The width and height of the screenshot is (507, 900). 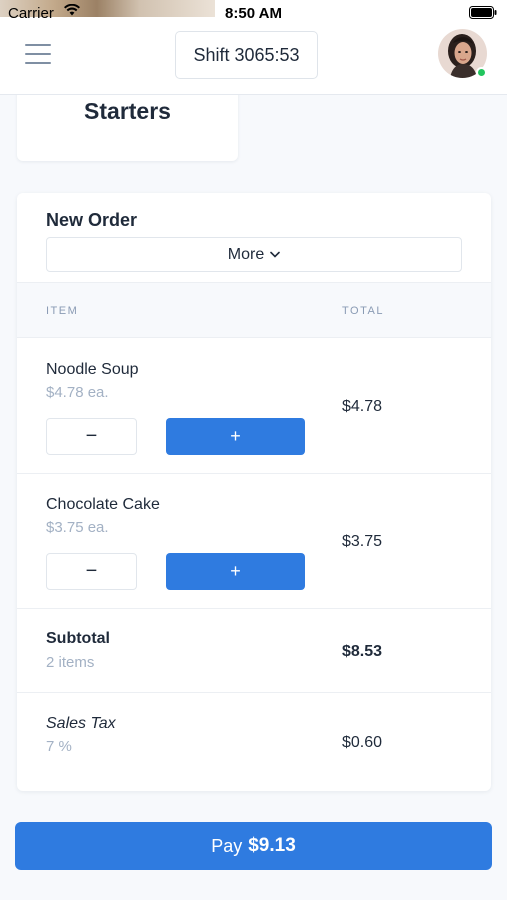 I want to click on battery-icon, so click(x=483, y=12).